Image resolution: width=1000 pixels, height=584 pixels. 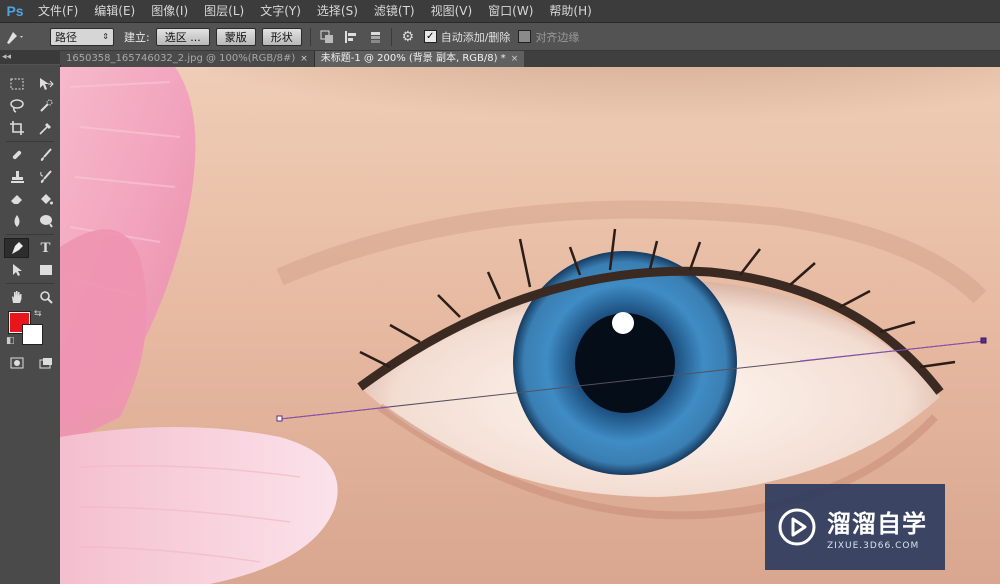 I want to click on history-brush-icon, so click(x=45, y=177).